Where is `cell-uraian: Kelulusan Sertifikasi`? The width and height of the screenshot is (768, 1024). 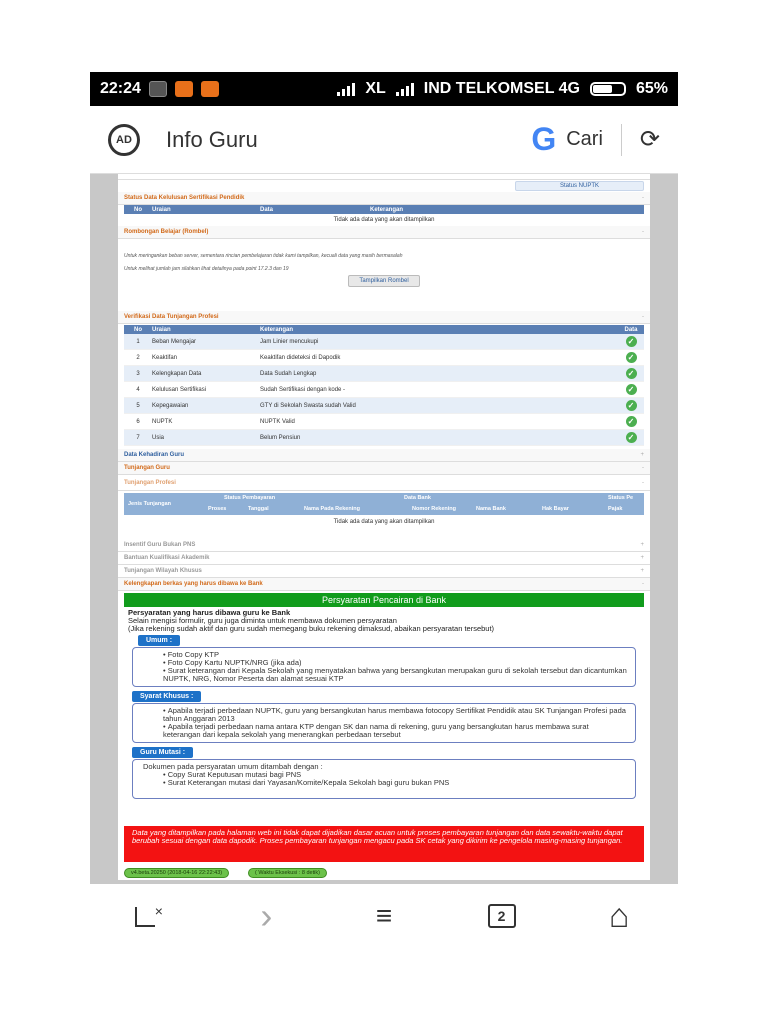
cell-uraian: Kelulusan Sertifikasi is located at coordinates (179, 389).